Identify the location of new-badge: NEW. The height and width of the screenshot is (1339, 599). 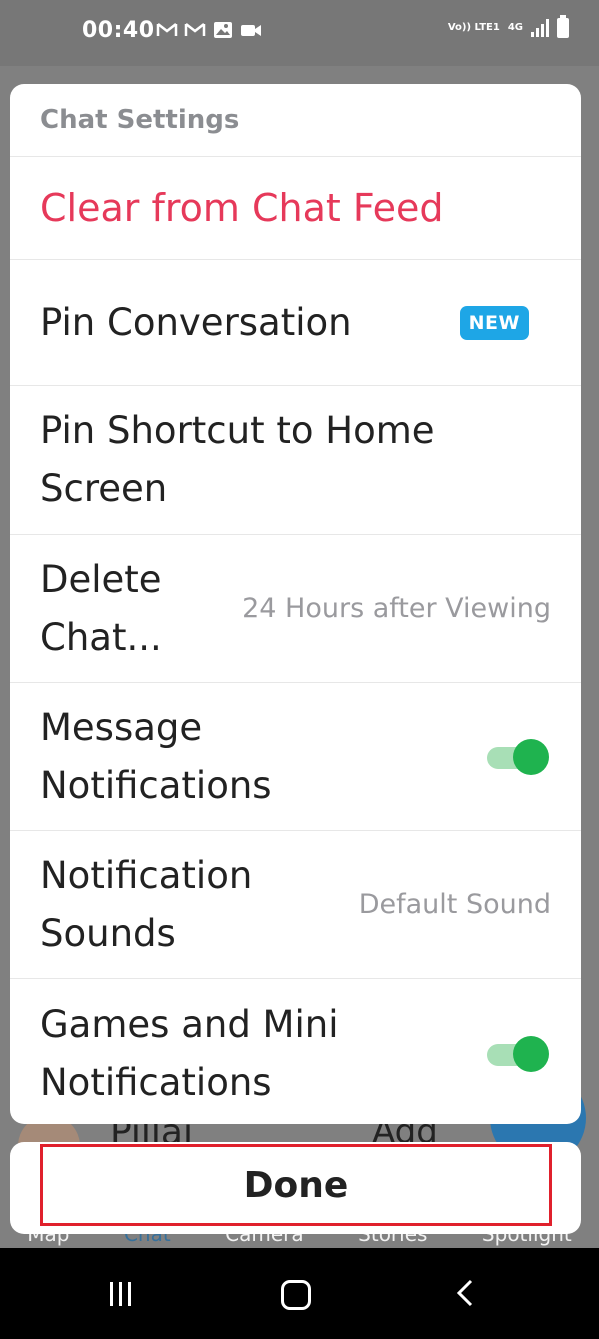
(494, 322).